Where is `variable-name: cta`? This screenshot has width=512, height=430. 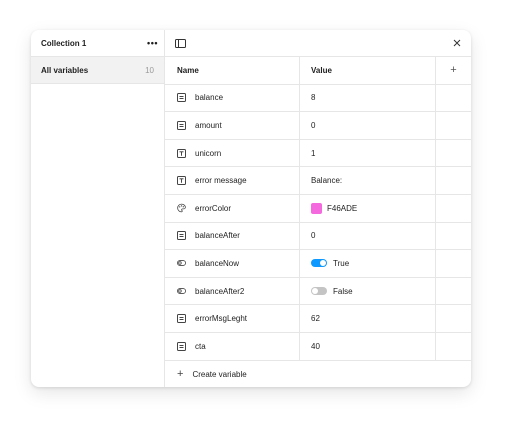 variable-name: cta is located at coordinates (200, 346).